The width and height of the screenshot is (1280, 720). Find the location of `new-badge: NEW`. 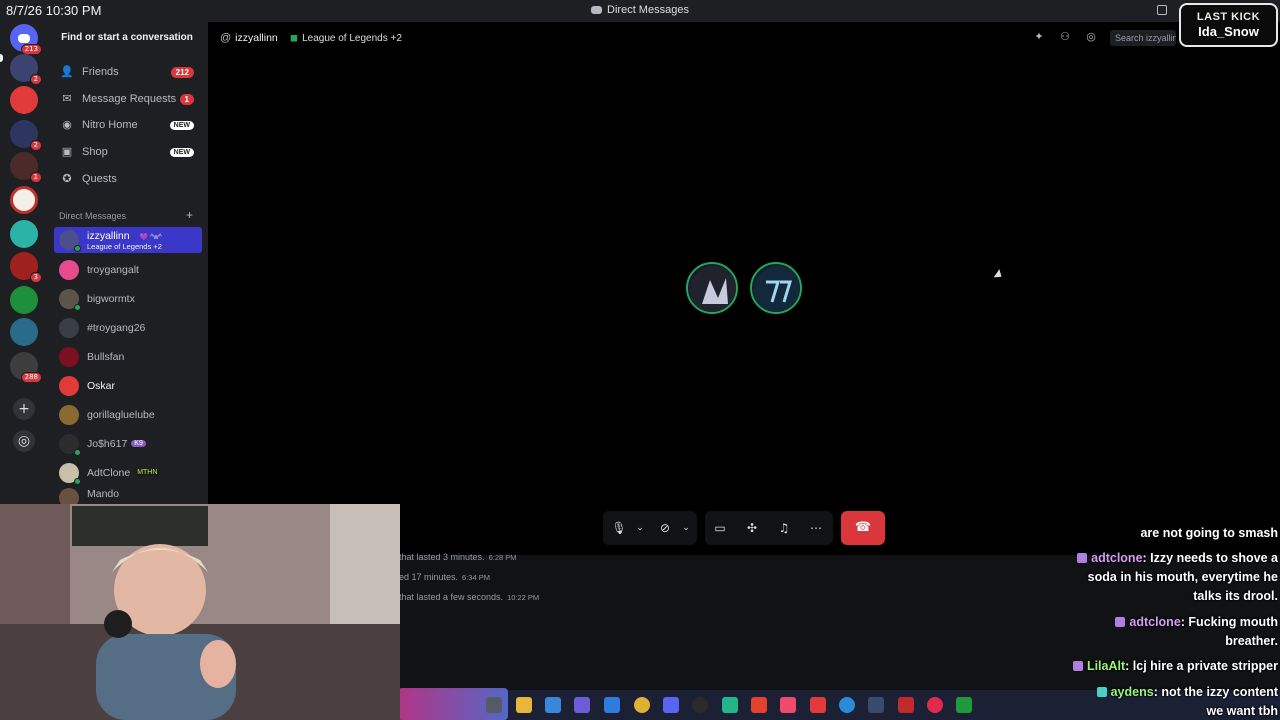

new-badge: NEW is located at coordinates (181, 125).